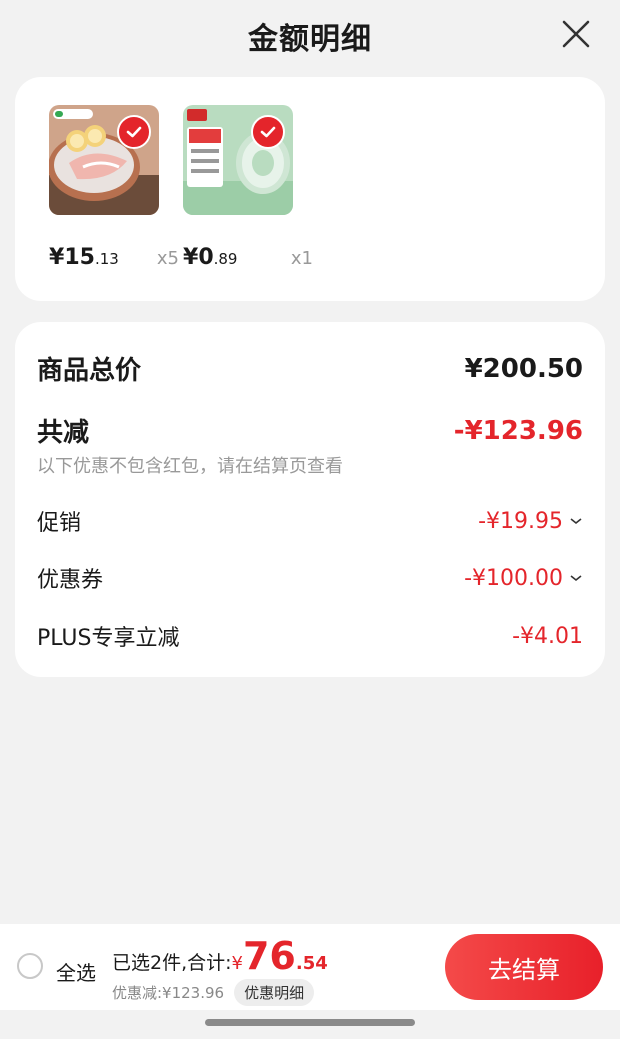  What do you see at coordinates (518, 430) in the screenshot?
I see `total-reduce-value: -¥123.96` at bounding box center [518, 430].